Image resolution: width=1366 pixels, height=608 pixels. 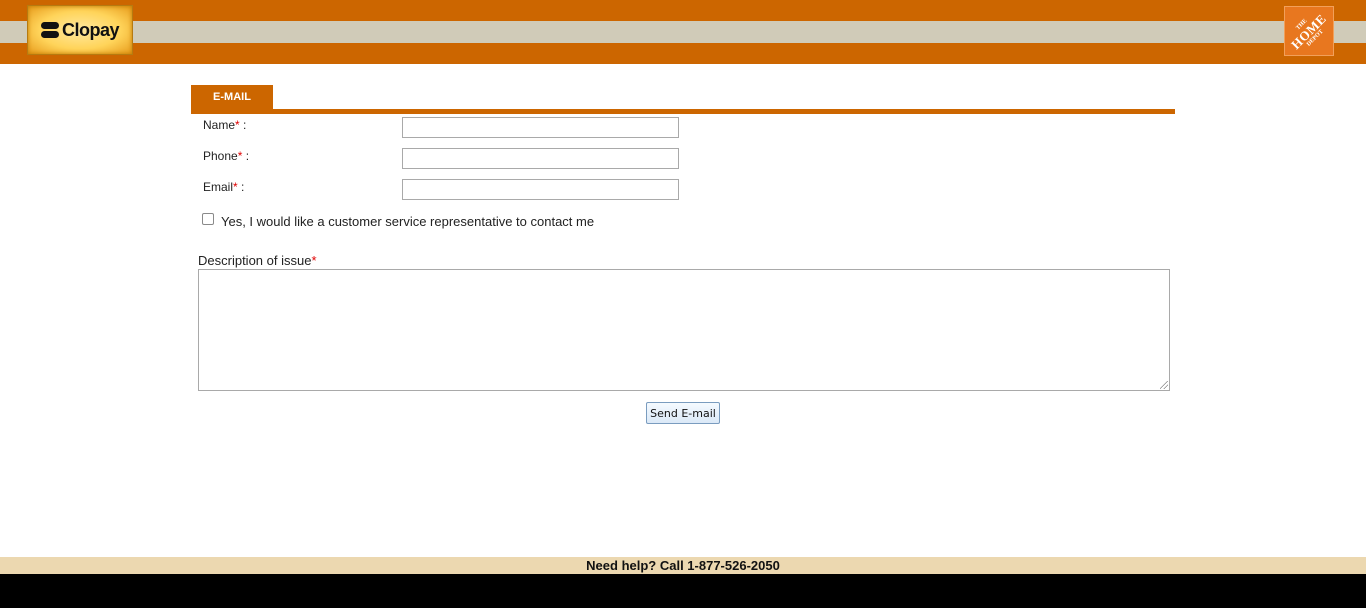 I want to click on home-depot-logo: THE HOME DEPOT, so click(x=1309, y=31).